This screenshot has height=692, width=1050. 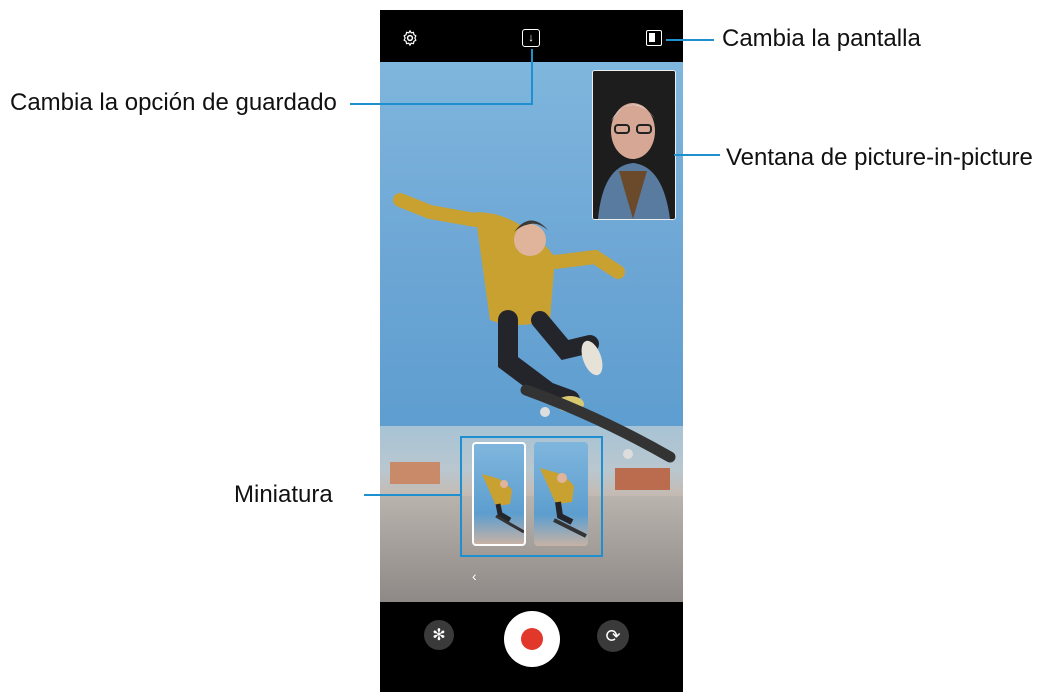 I want to click on callout-label-save-option: Cambia la opción de guardado, so click(x=173, y=102).